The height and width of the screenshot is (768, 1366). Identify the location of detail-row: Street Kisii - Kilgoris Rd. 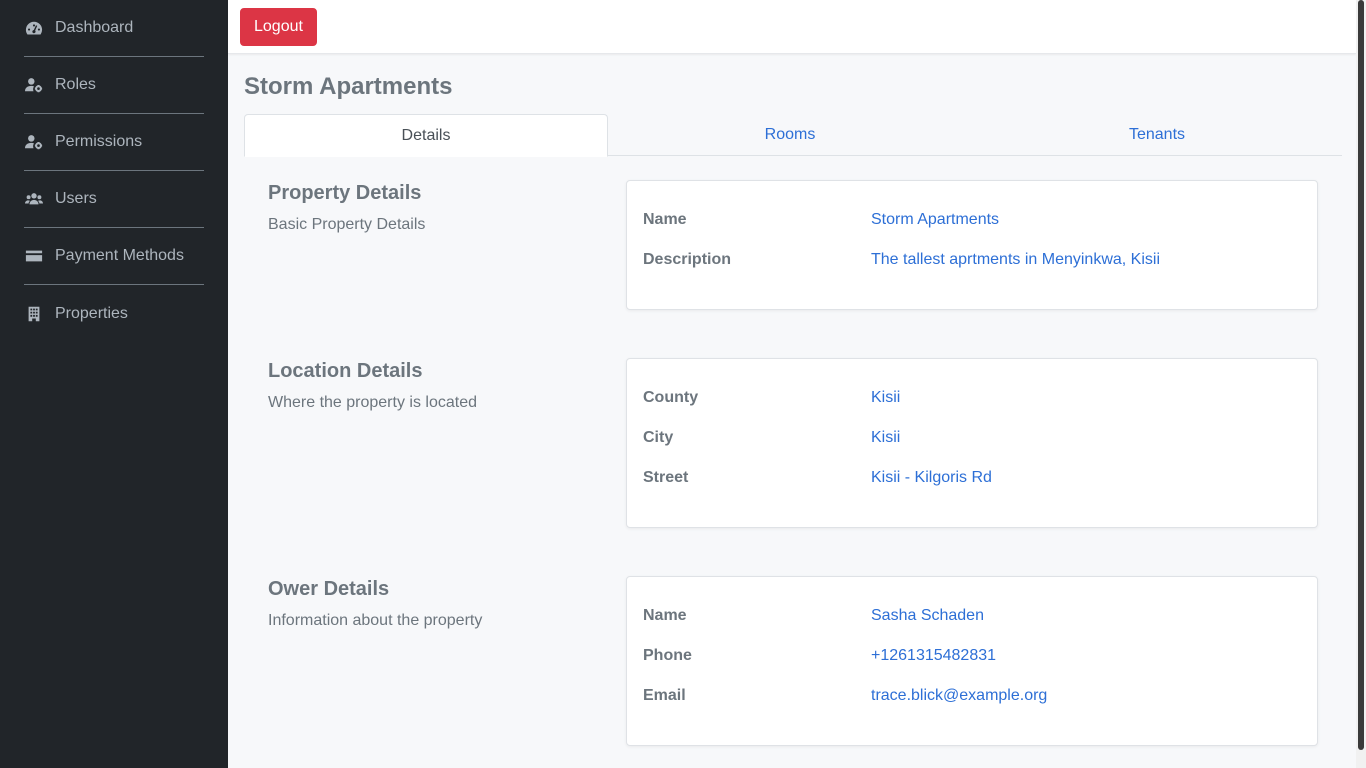
(972, 489).